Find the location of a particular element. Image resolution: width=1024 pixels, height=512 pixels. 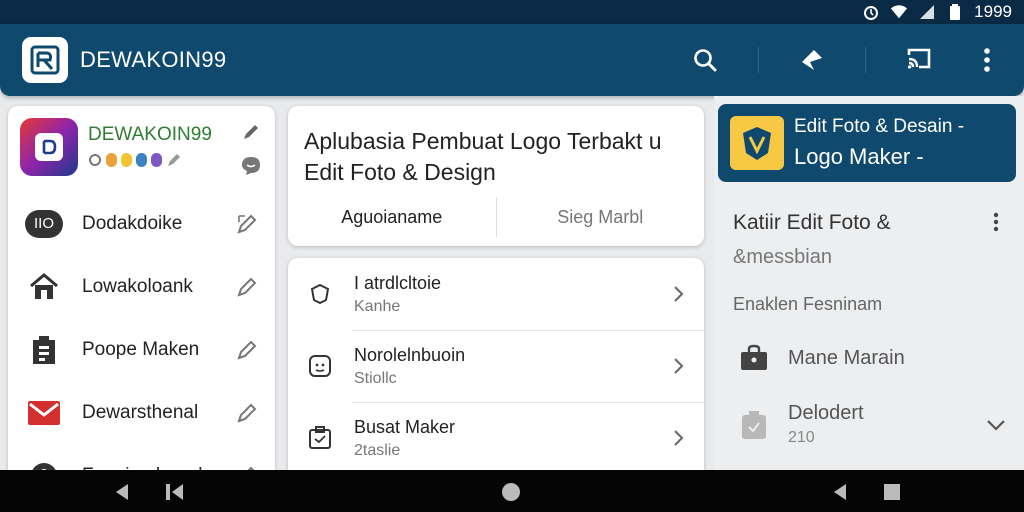

more-button is located at coordinates (987, 60).